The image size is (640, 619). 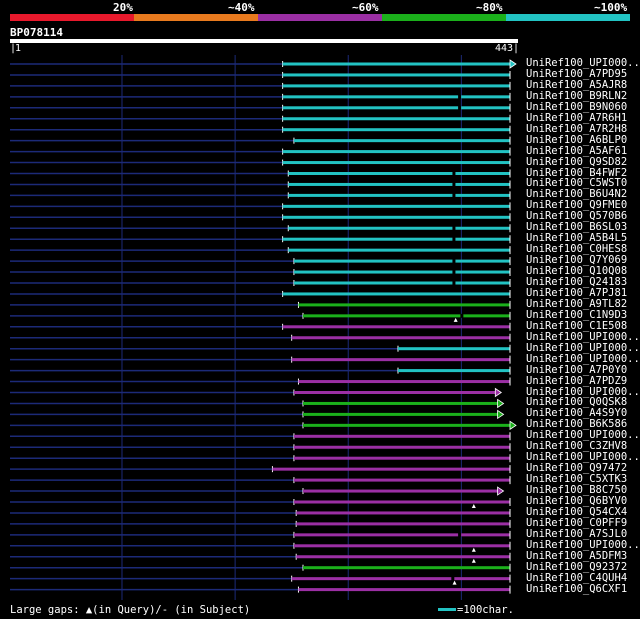 I want to click on scale-key-bar, so click(x=447, y=609).